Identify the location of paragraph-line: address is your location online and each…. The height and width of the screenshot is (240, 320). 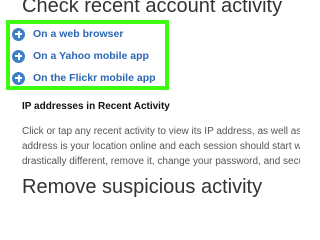
(161, 146).